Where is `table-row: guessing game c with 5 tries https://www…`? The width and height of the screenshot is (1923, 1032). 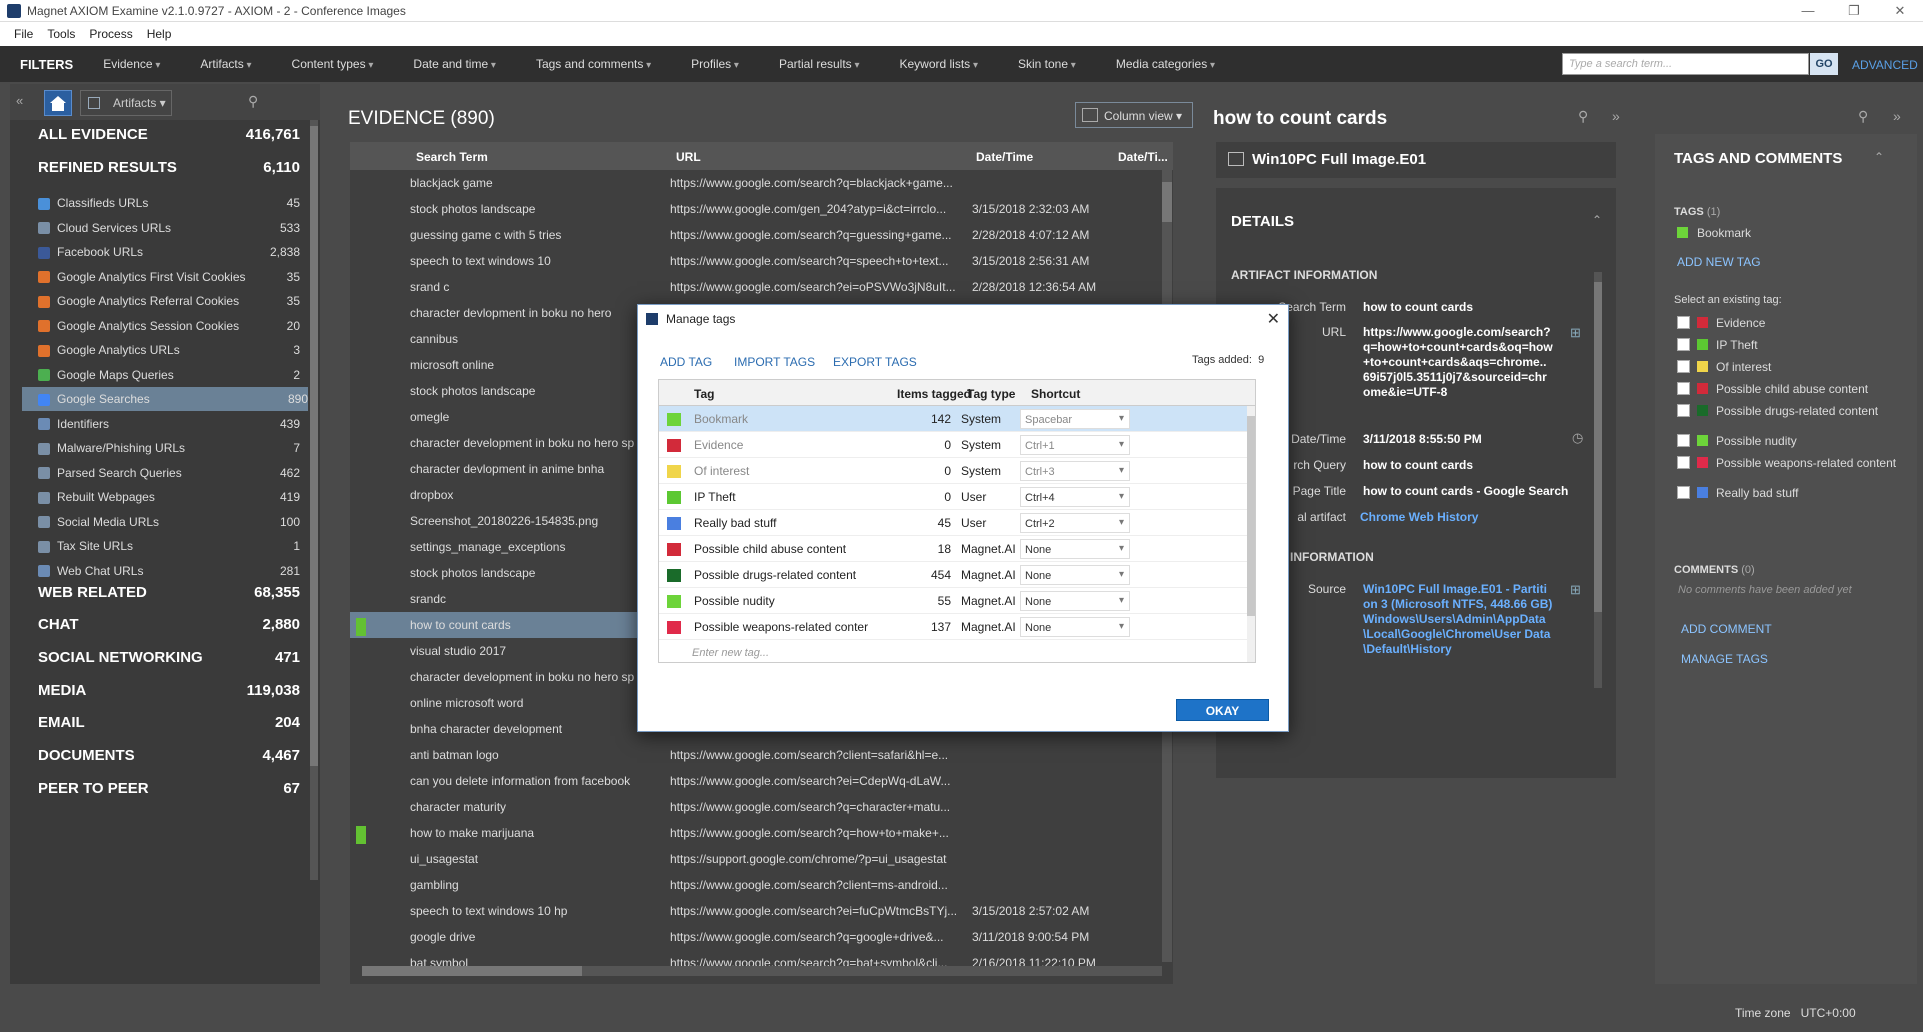
table-row: guessing game c with 5 tries https://www… is located at coordinates (761, 235).